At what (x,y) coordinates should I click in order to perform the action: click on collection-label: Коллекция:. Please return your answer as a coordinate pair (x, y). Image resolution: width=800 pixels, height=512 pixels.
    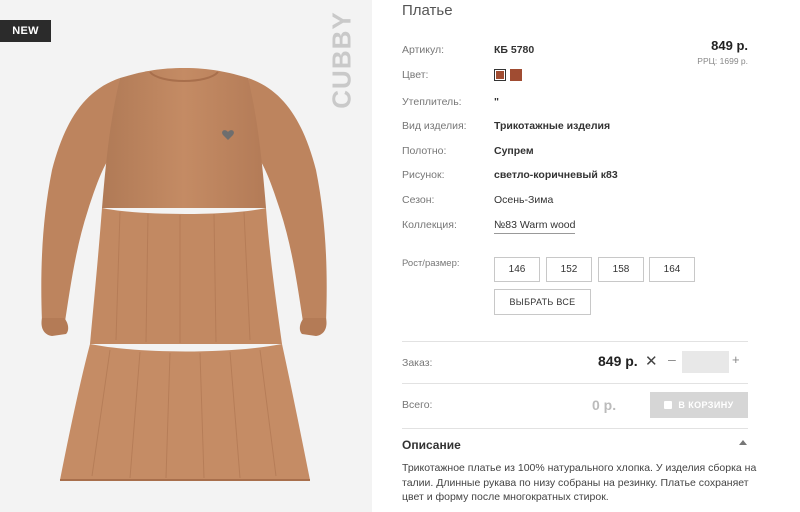
    Looking at the image, I should click on (429, 225).